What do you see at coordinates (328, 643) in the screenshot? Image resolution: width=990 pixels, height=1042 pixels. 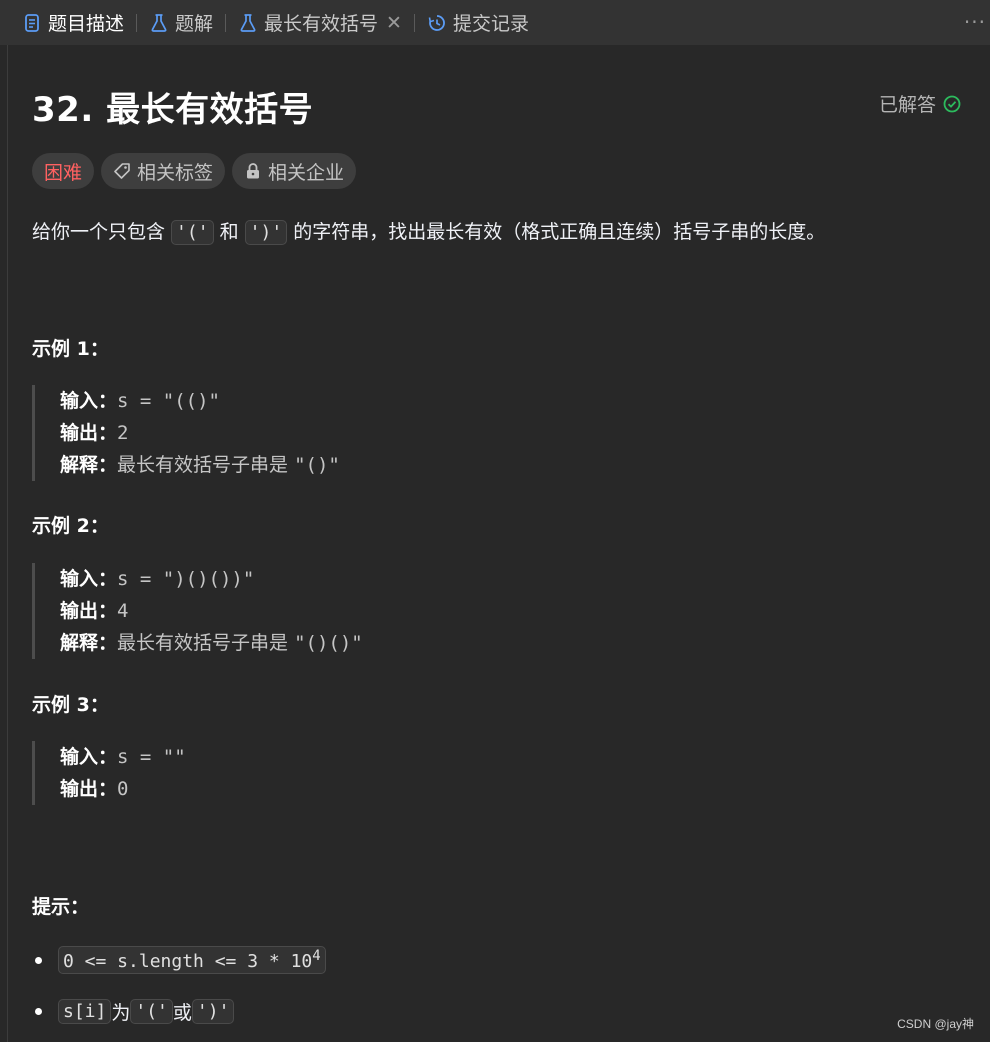 I see `explain-code: "()()"` at bounding box center [328, 643].